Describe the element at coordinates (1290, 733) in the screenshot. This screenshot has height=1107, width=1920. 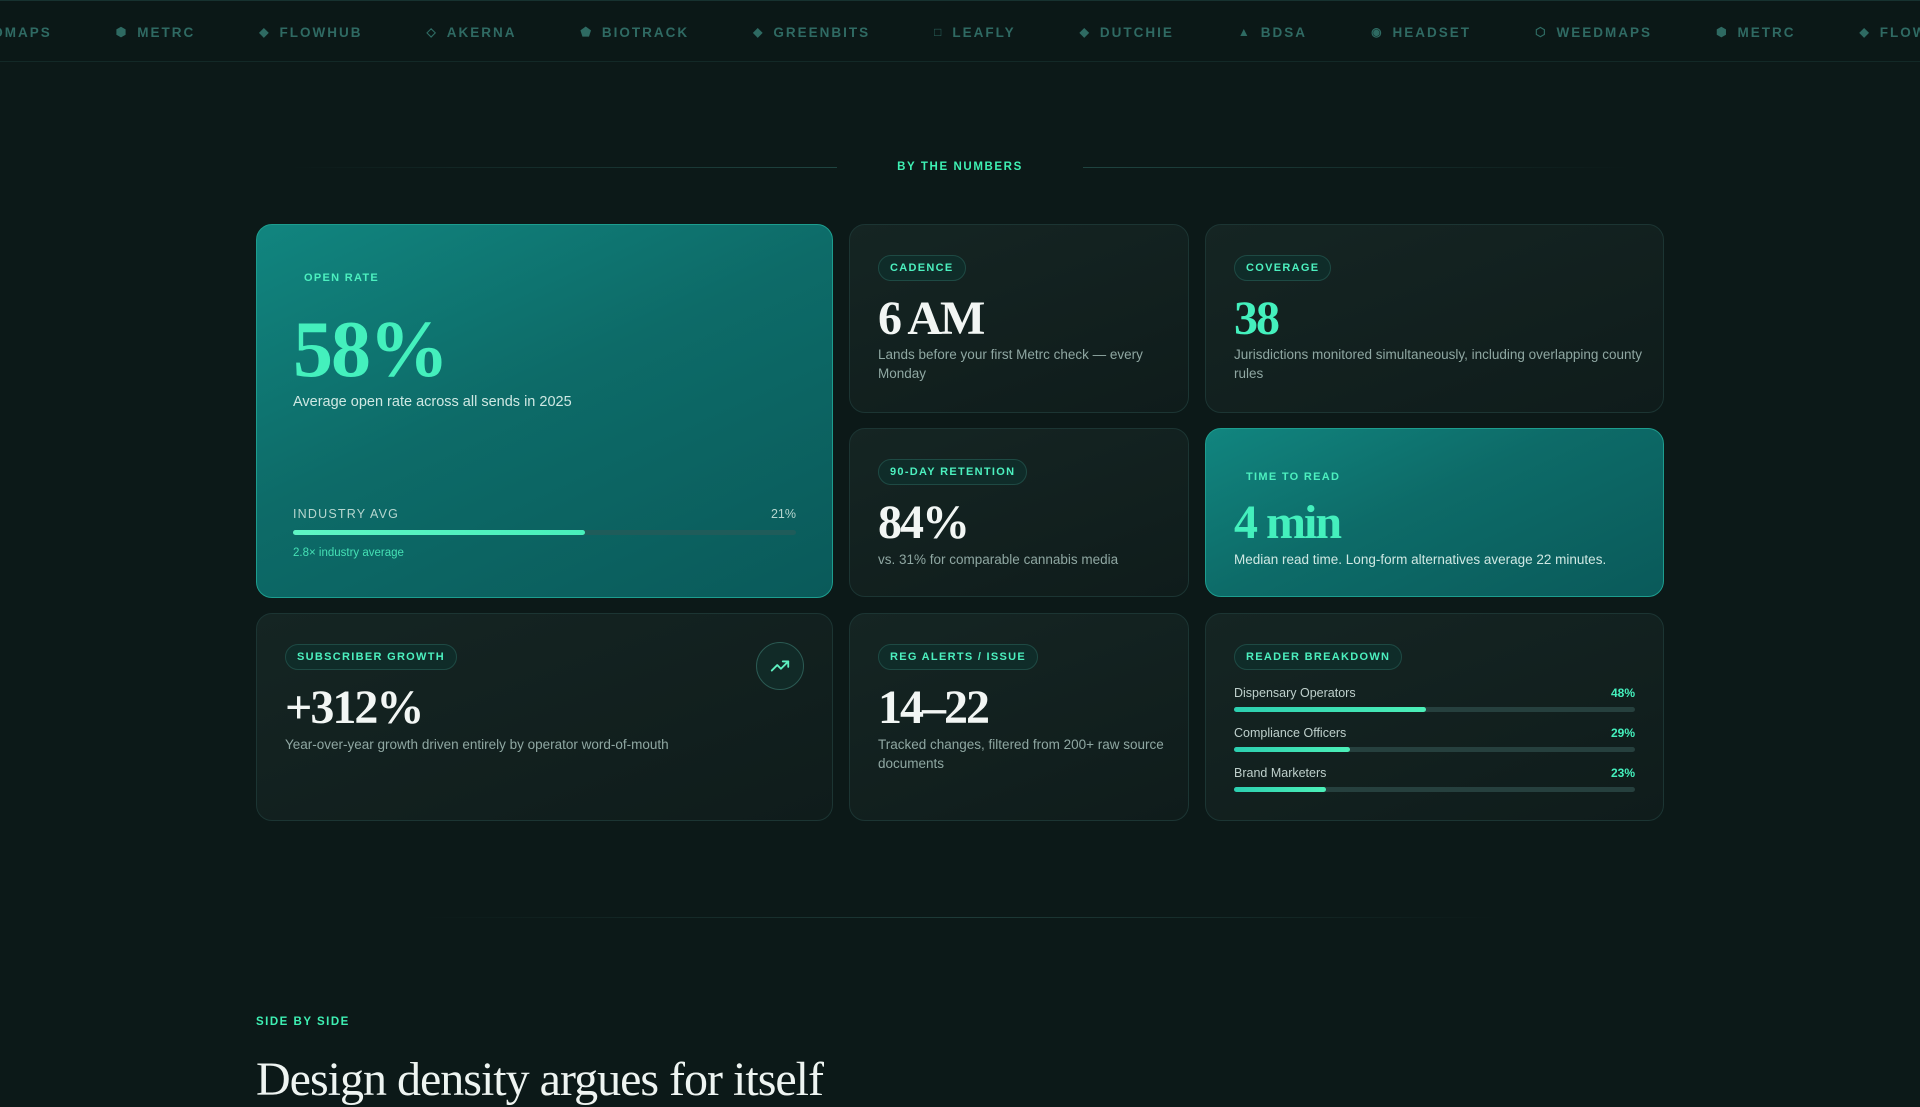
I see `breakdown-label: Compliance Officers` at that location.